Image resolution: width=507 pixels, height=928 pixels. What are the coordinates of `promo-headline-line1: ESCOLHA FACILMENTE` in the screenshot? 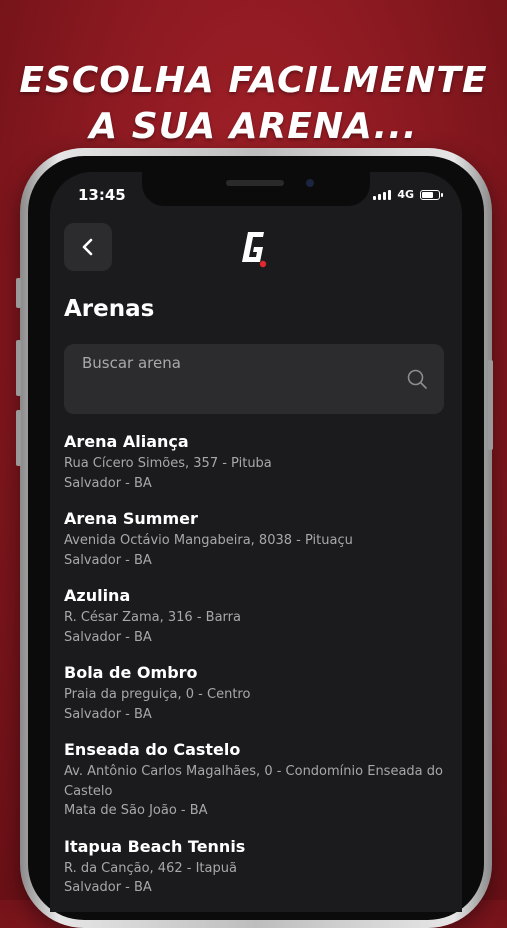 It's located at (253, 80).